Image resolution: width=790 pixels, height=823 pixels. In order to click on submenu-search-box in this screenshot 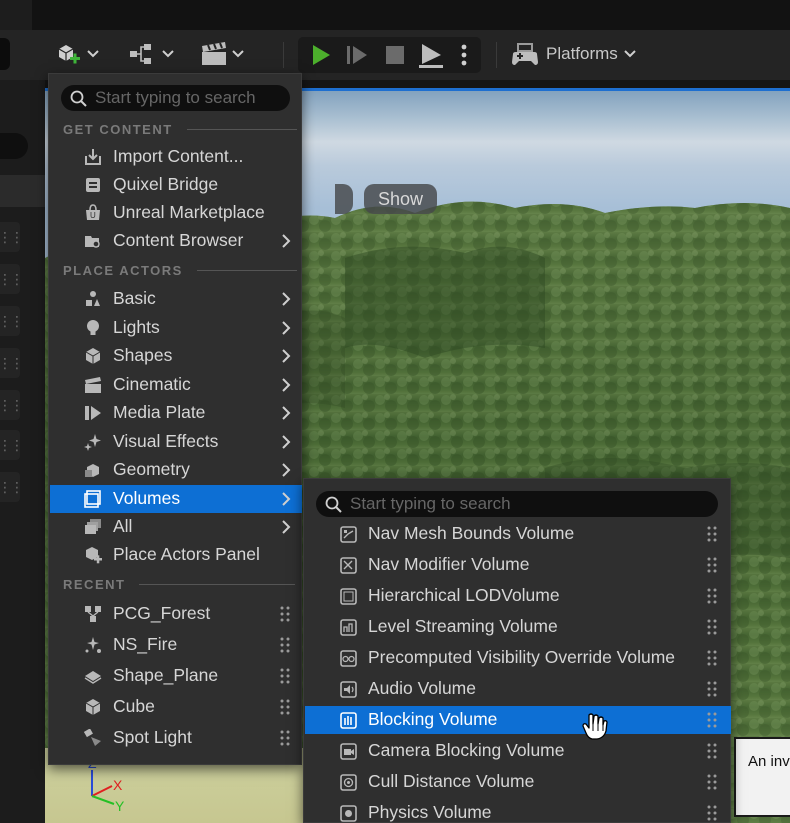, I will do `click(517, 504)`.